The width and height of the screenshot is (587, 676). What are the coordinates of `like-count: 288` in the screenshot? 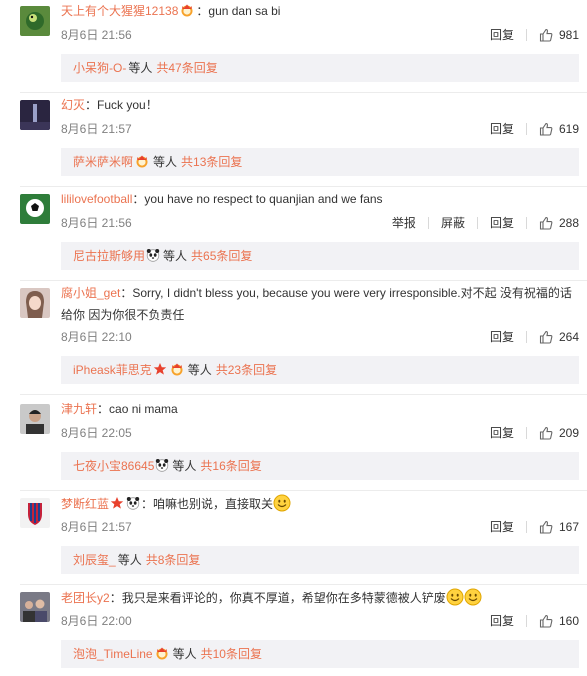 It's located at (568, 223).